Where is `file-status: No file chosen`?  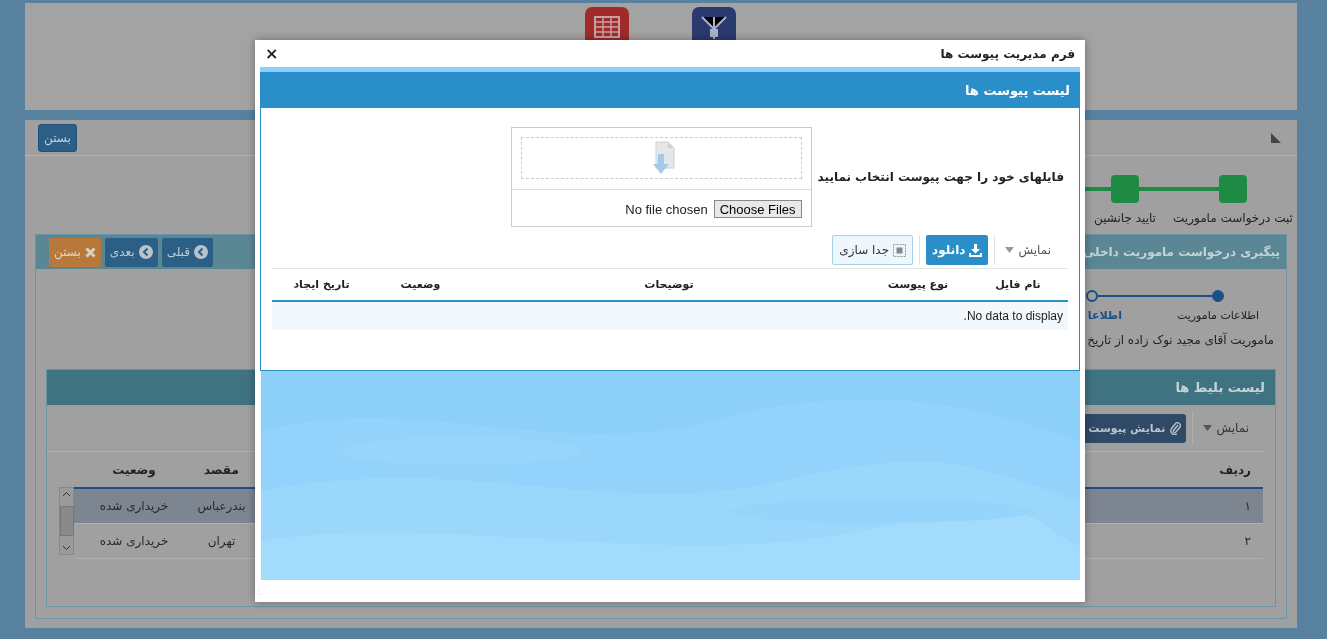 file-status: No file chosen is located at coordinates (666, 209).